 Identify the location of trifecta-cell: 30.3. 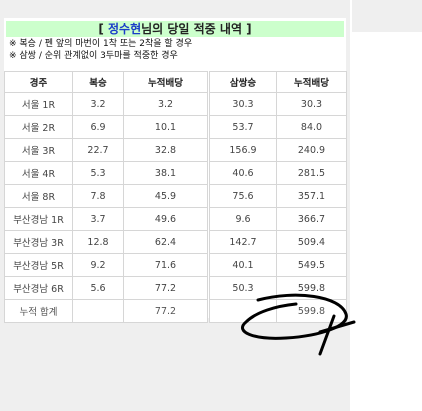
(243, 104).